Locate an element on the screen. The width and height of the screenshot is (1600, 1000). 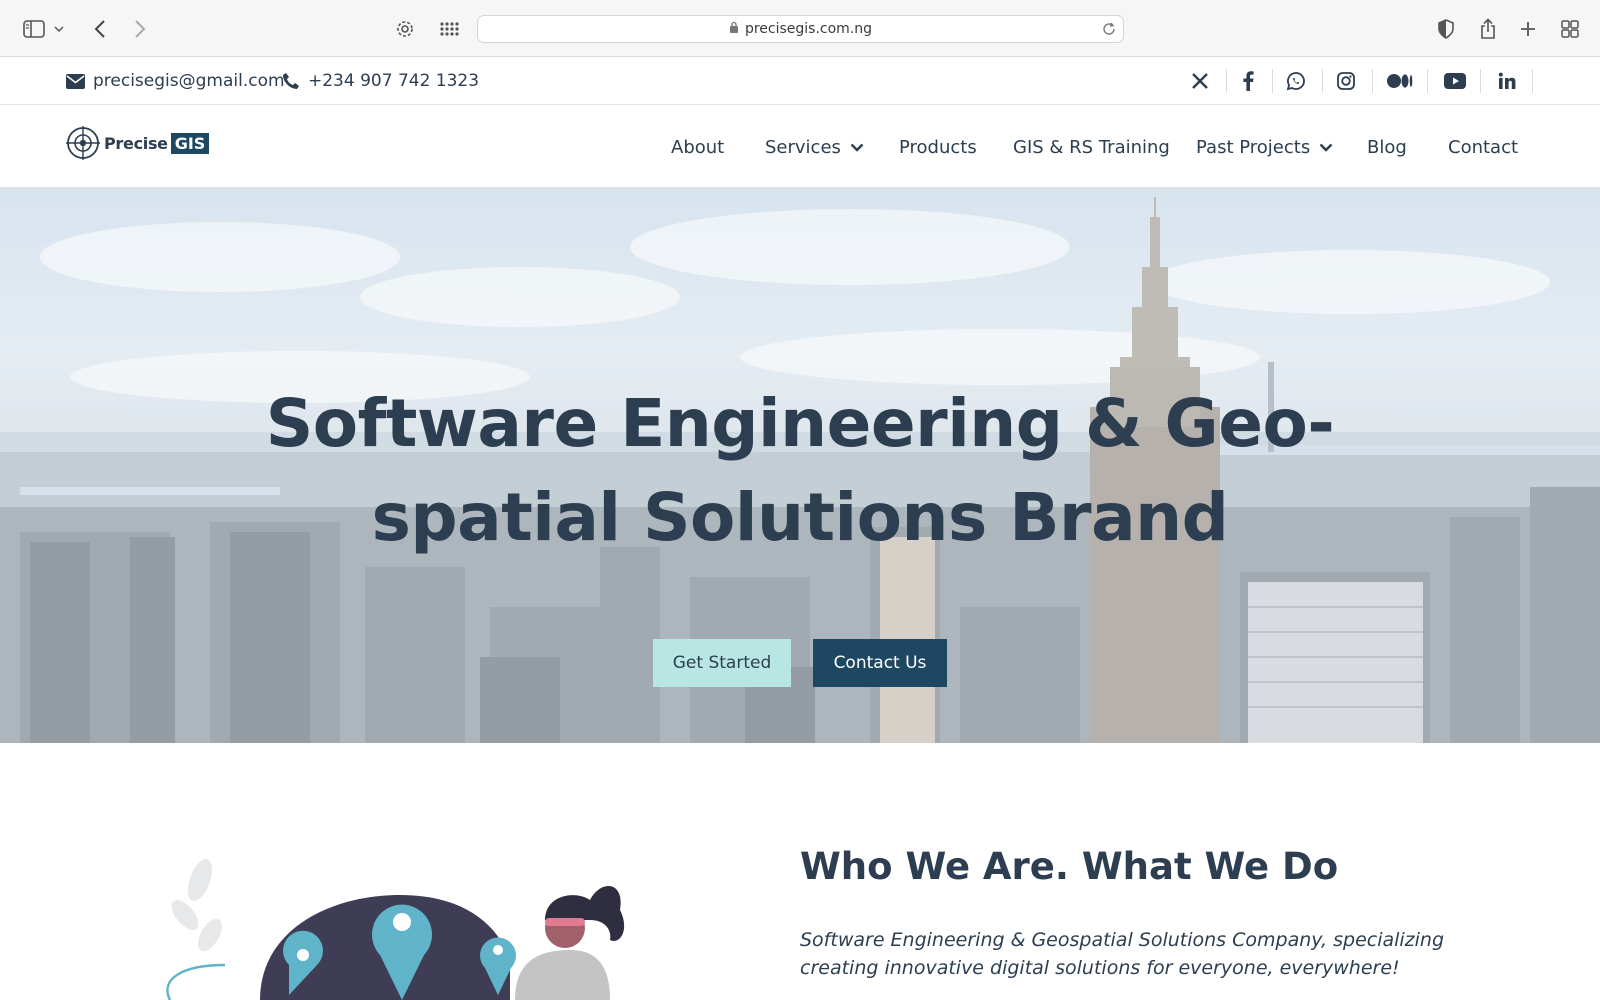
nav-training: GIS & RS Training is located at coordinates (1091, 147).